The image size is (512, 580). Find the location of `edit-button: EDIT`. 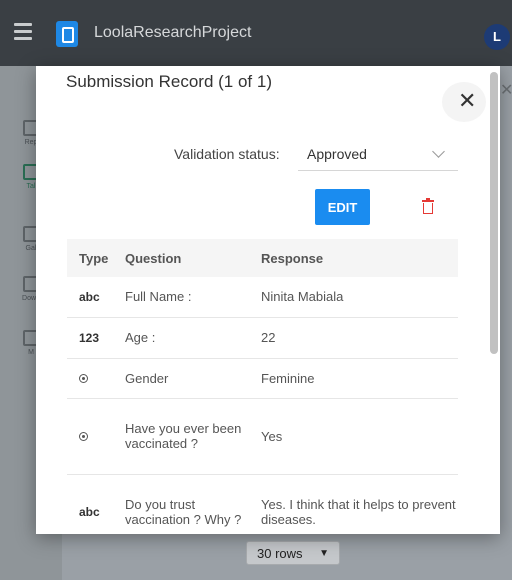

edit-button: EDIT is located at coordinates (342, 207).